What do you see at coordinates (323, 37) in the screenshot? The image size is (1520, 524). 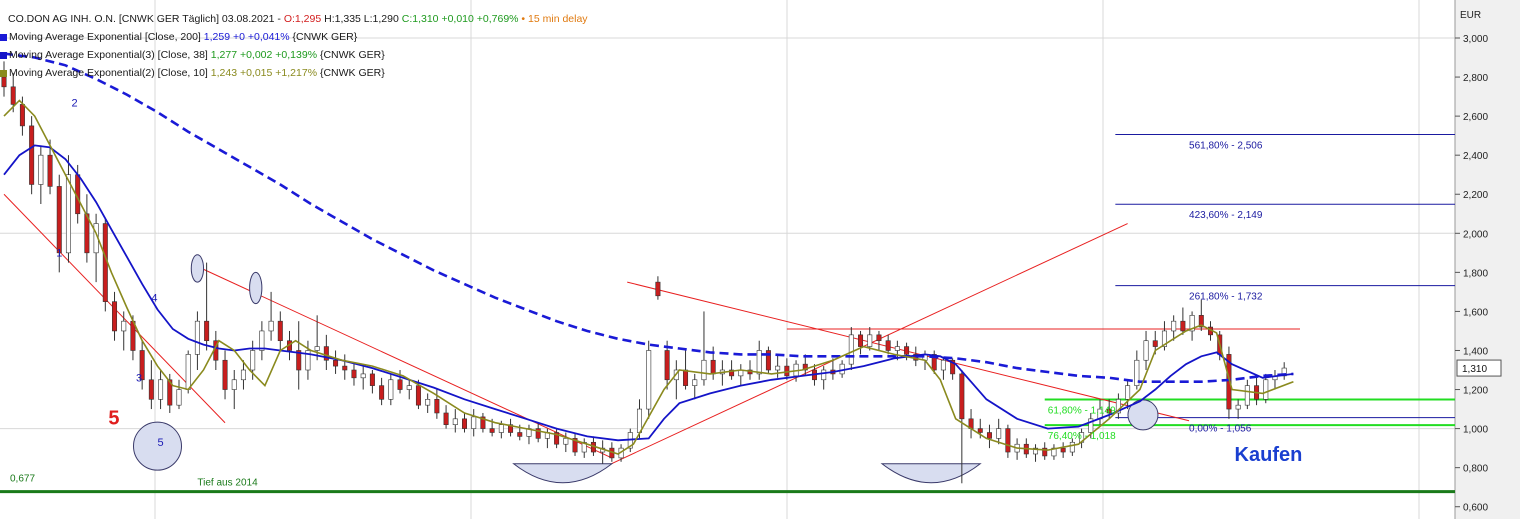 I see `legend-ema200-symbol: {CNWK GER}` at bounding box center [323, 37].